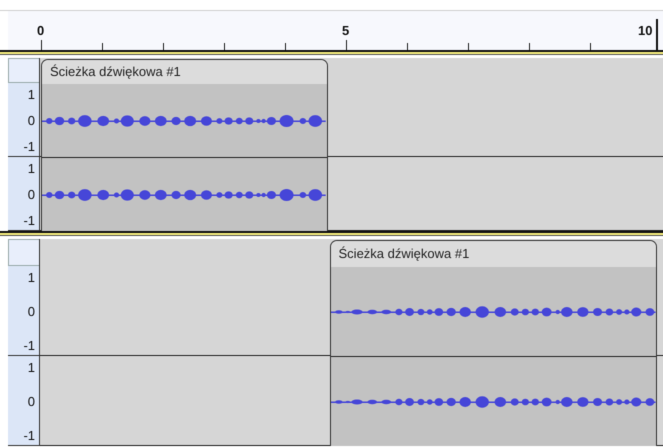 The image size is (663, 447). I want to click on ruler-label: 10, so click(645, 30).